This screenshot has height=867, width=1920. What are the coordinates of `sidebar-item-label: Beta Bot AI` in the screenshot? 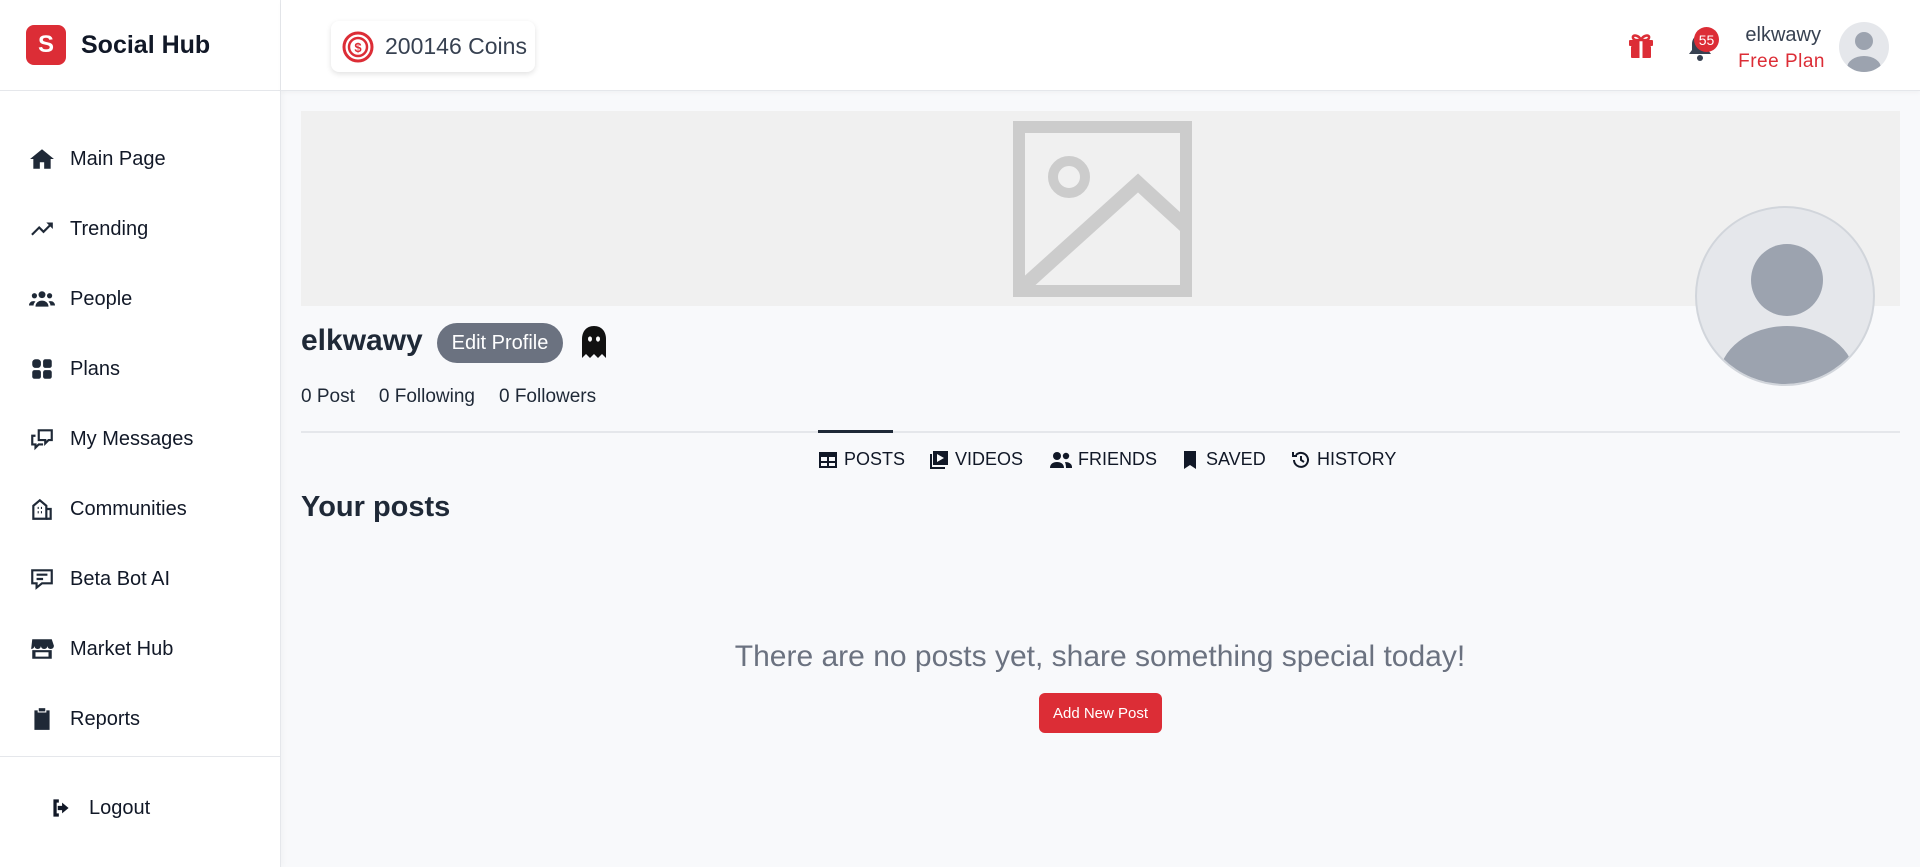 It's located at (120, 578).